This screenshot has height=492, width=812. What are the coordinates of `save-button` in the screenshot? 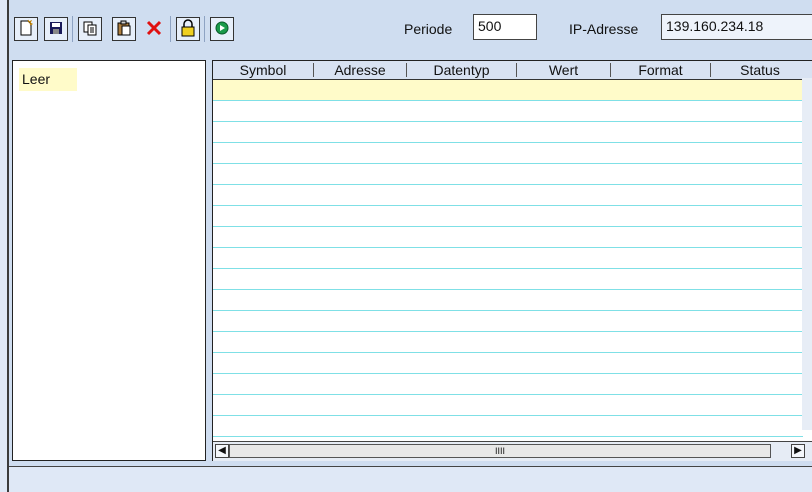 It's located at (56, 29).